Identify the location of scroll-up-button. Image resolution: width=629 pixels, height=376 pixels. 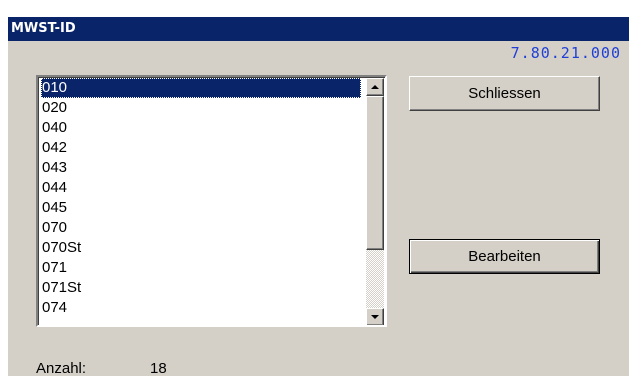
(375, 87).